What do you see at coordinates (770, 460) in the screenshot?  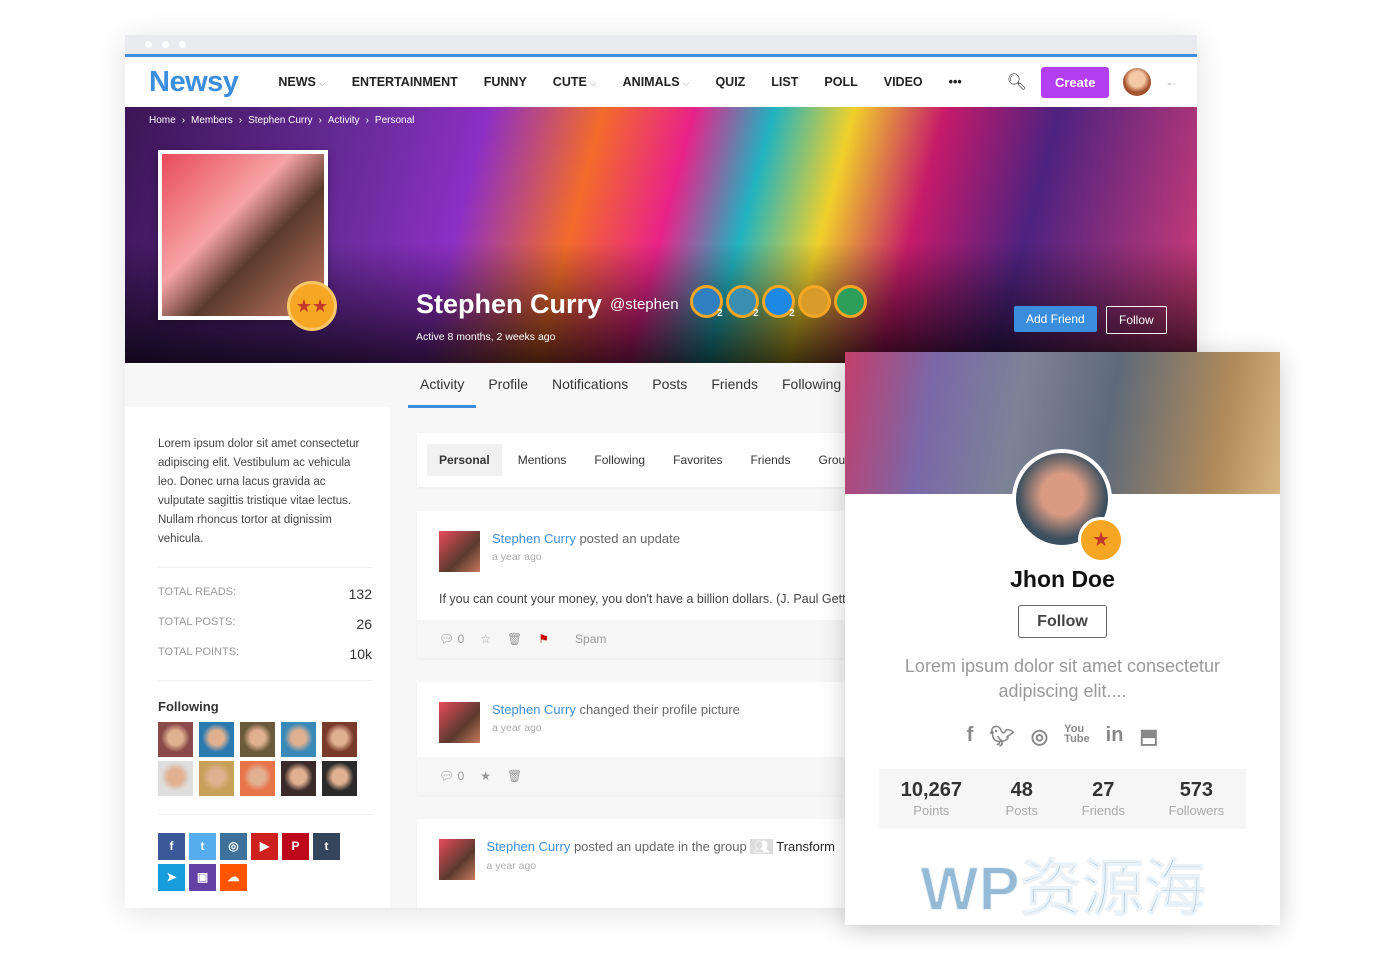 I see `subtab-friends: Friends` at bounding box center [770, 460].